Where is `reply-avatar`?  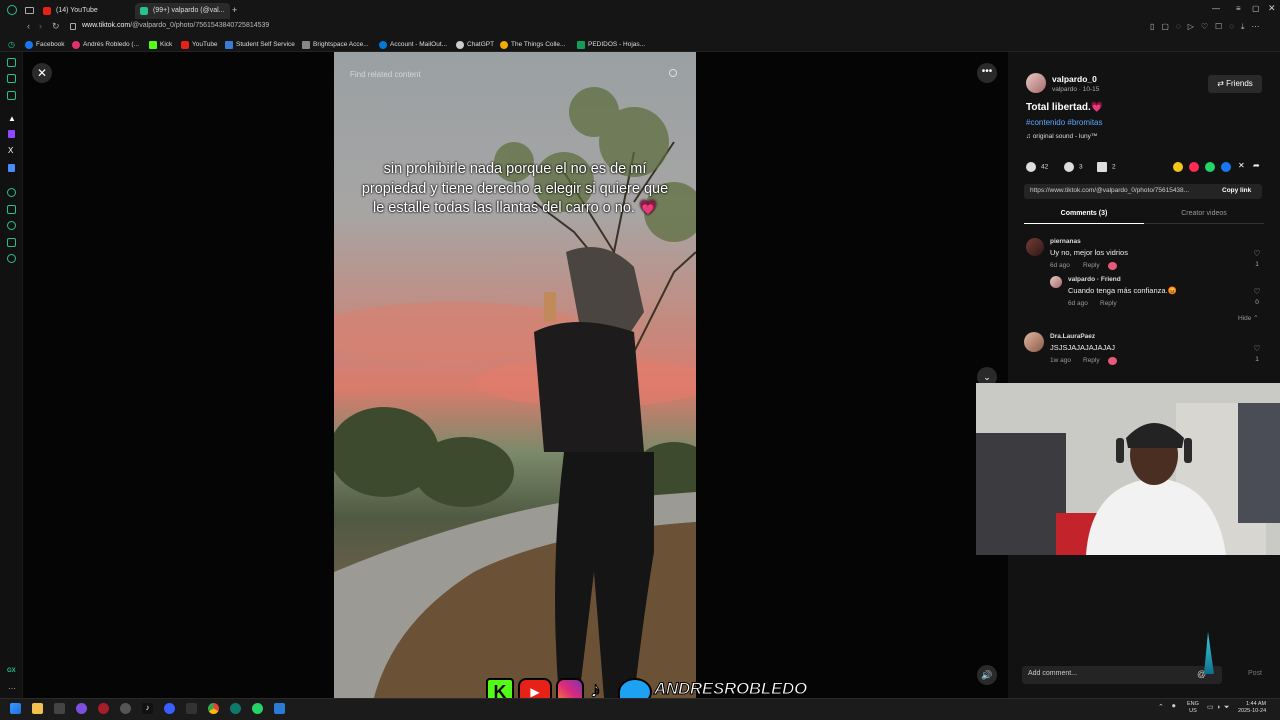
reply-avatar is located at coordinates (1056, 282).